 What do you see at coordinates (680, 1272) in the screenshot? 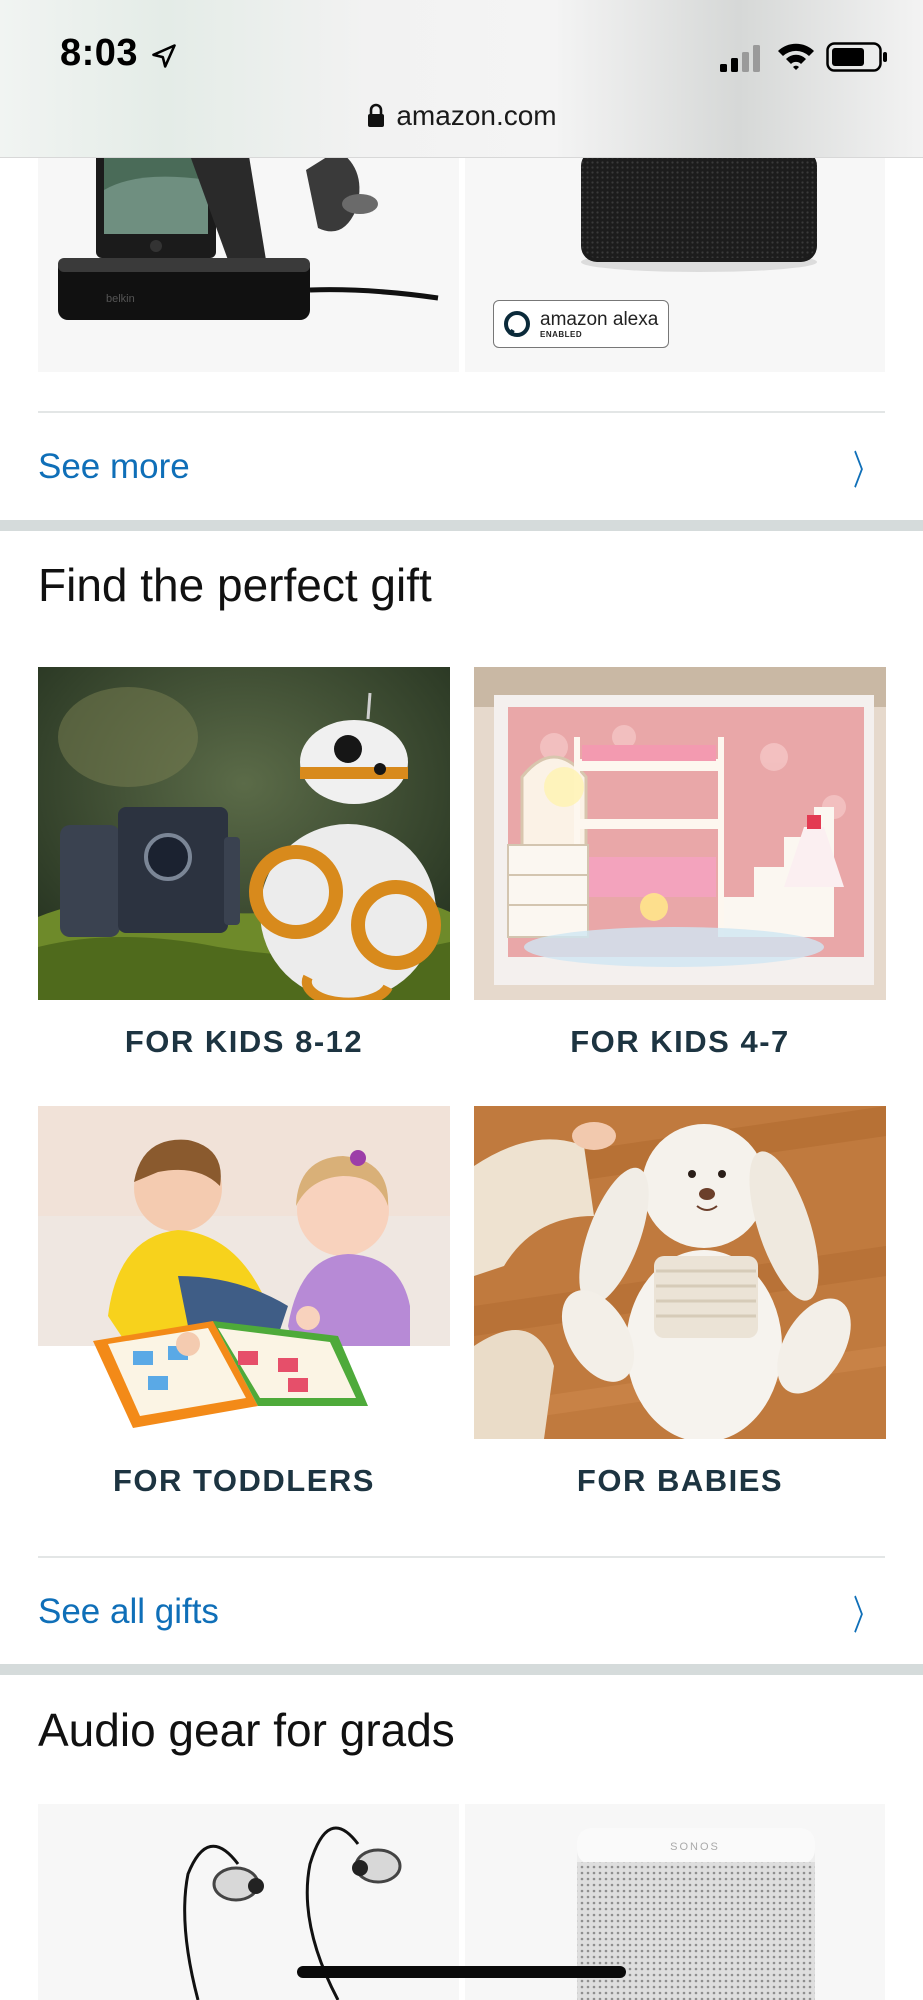
I see `gift-image-babies` at bounding box center [680, 1272].